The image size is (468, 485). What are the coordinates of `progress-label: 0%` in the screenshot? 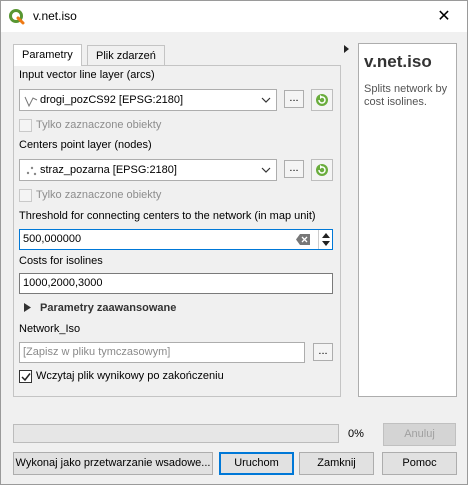 It's located at (356, 434).